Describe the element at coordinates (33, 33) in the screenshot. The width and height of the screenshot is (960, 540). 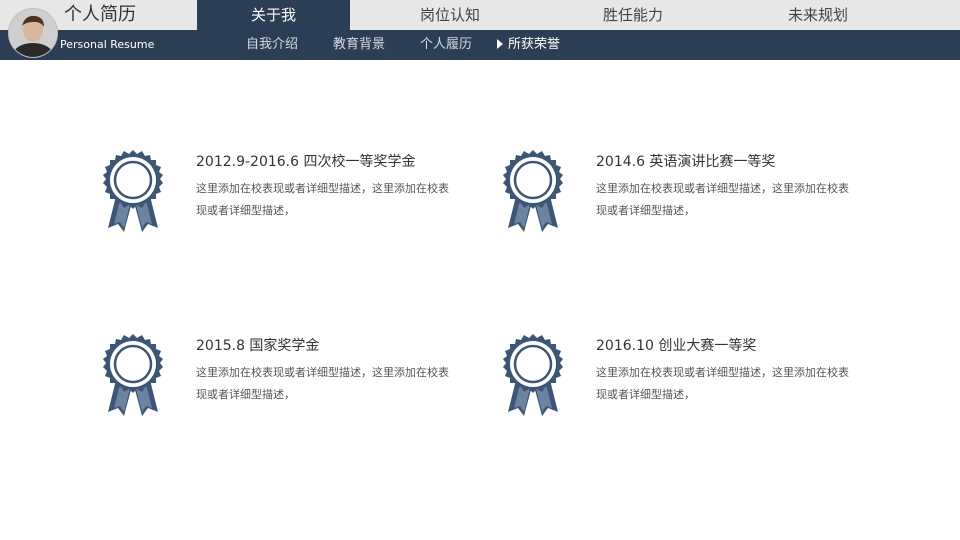
I see `avatar` at that location.